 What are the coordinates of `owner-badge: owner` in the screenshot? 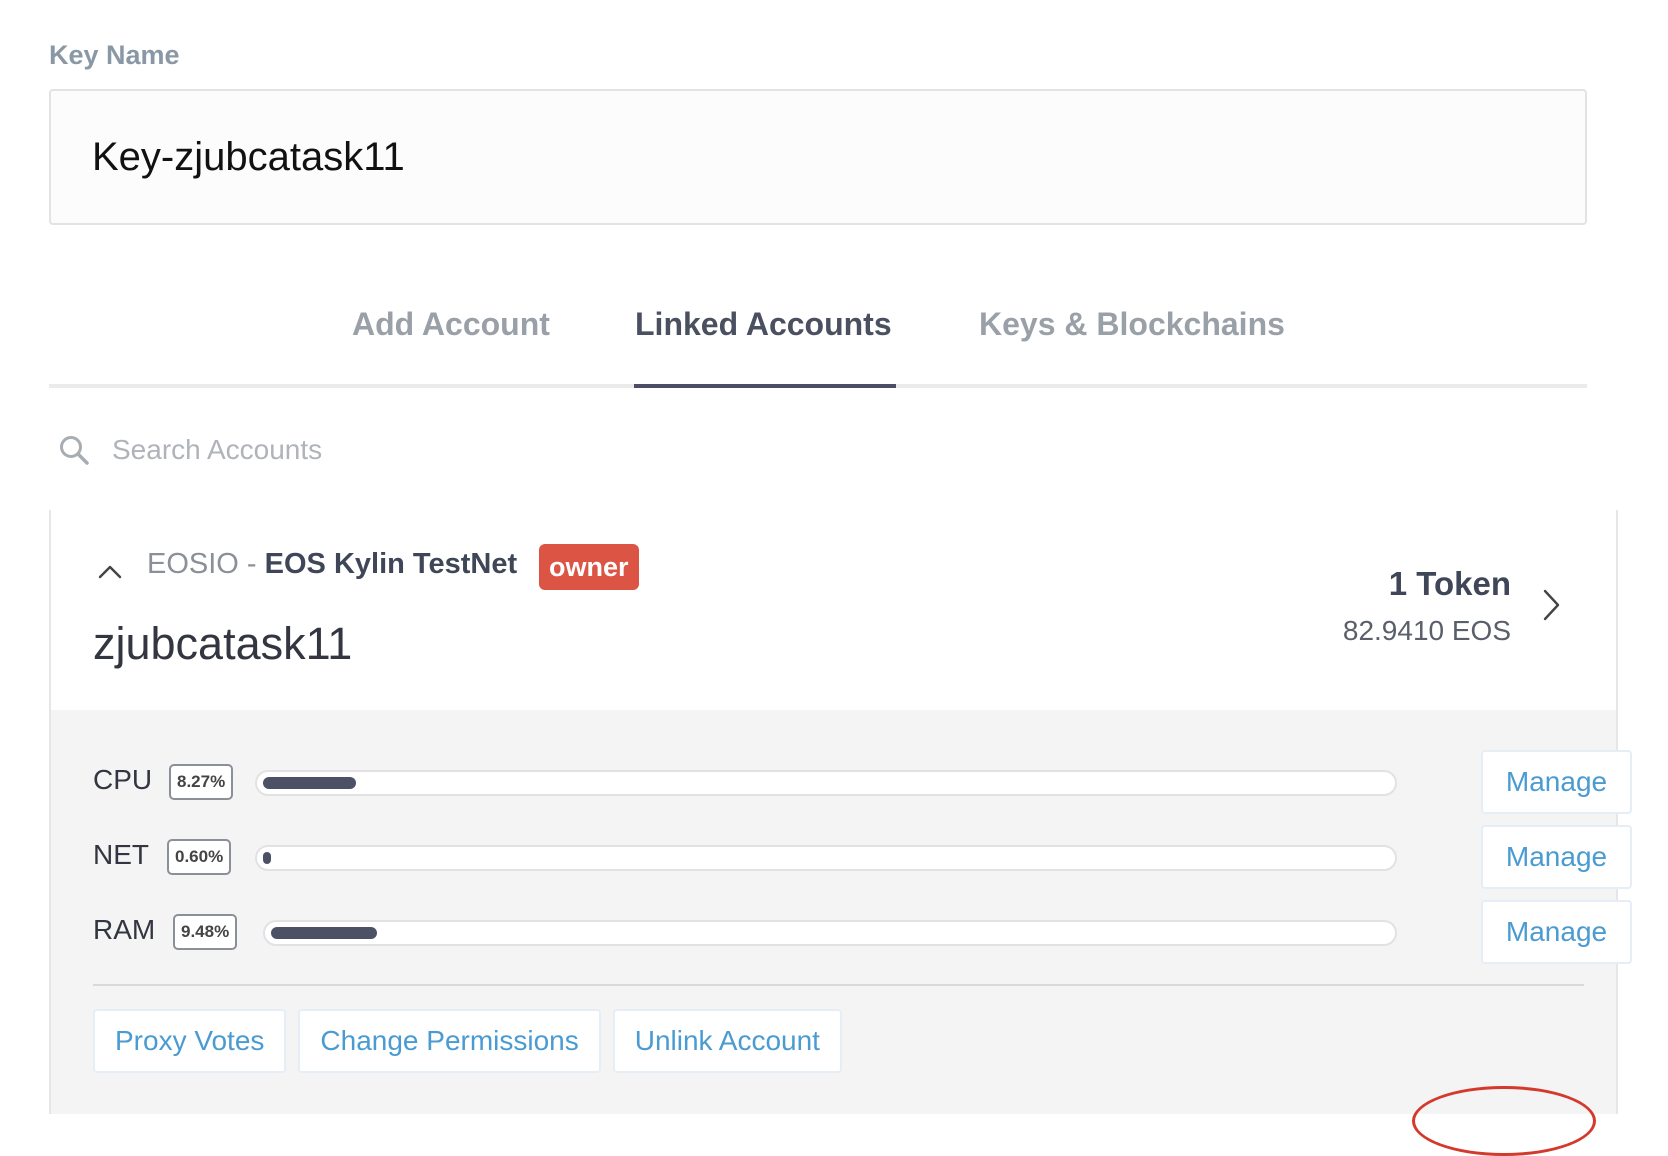 It's located at (589, 567).